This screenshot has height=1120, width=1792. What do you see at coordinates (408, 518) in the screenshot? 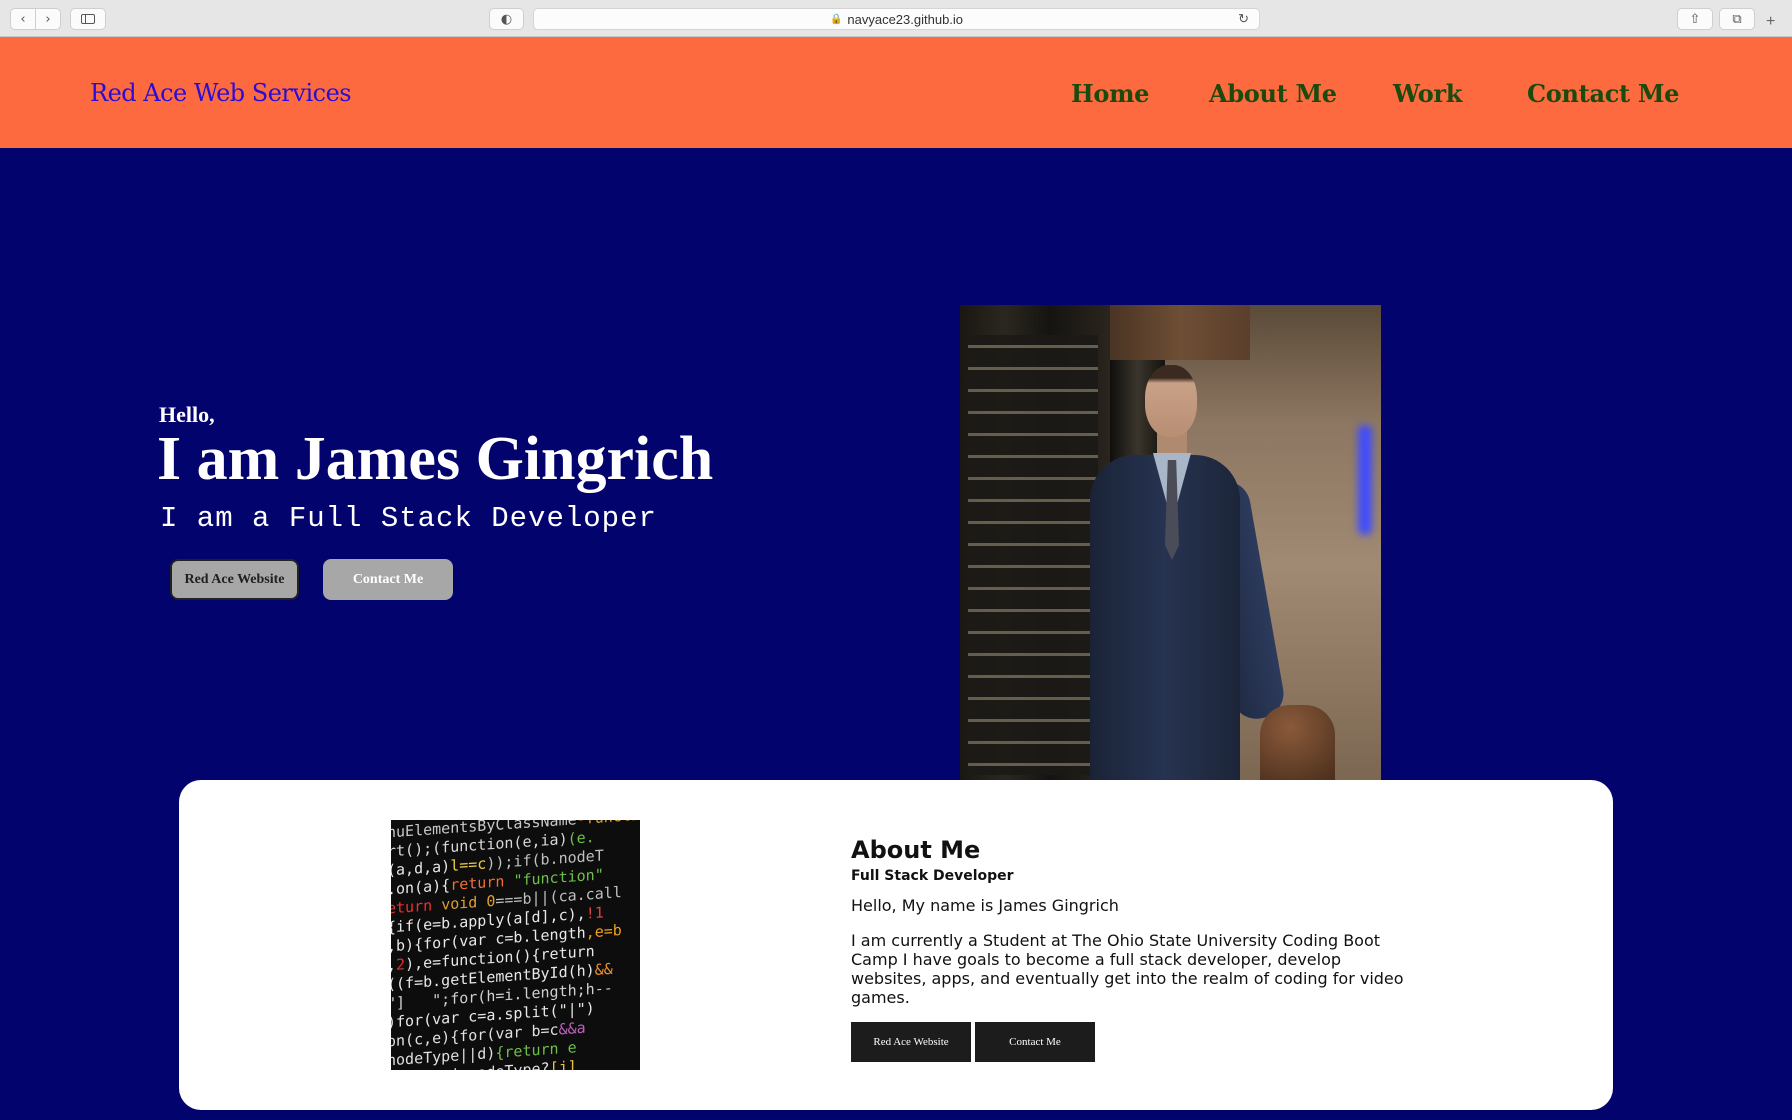
I see `hero-role: I am a Full Stack Developer` at bounding box center [408, 518].